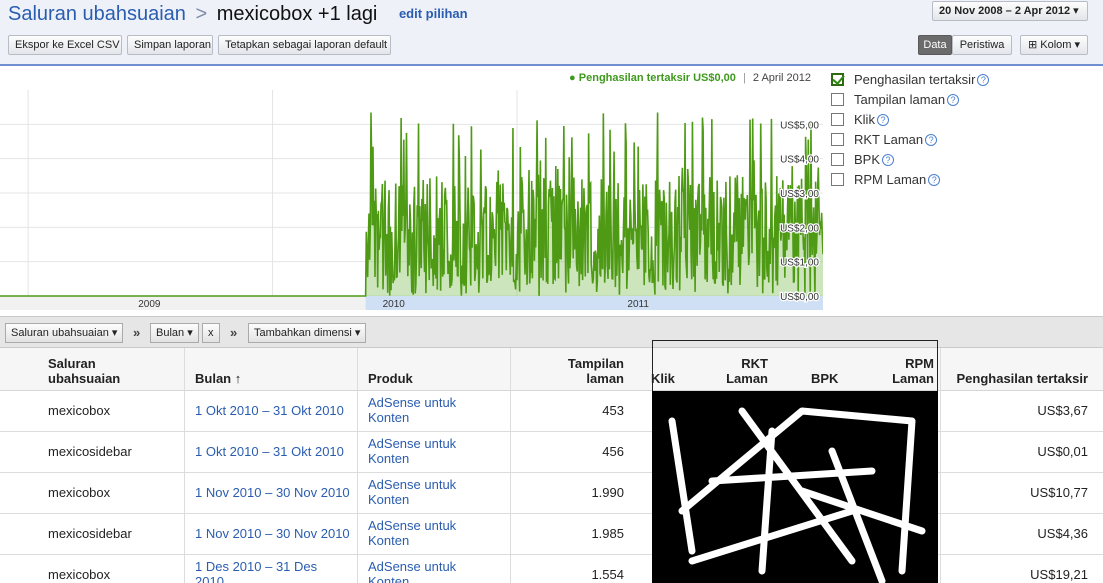 The width and height of the screenshot is (1103, 583). What do you see at coordinates (935, 45) in the screenshot?
I see `data-toggle-button: Data` at bounding box center [935, 45].